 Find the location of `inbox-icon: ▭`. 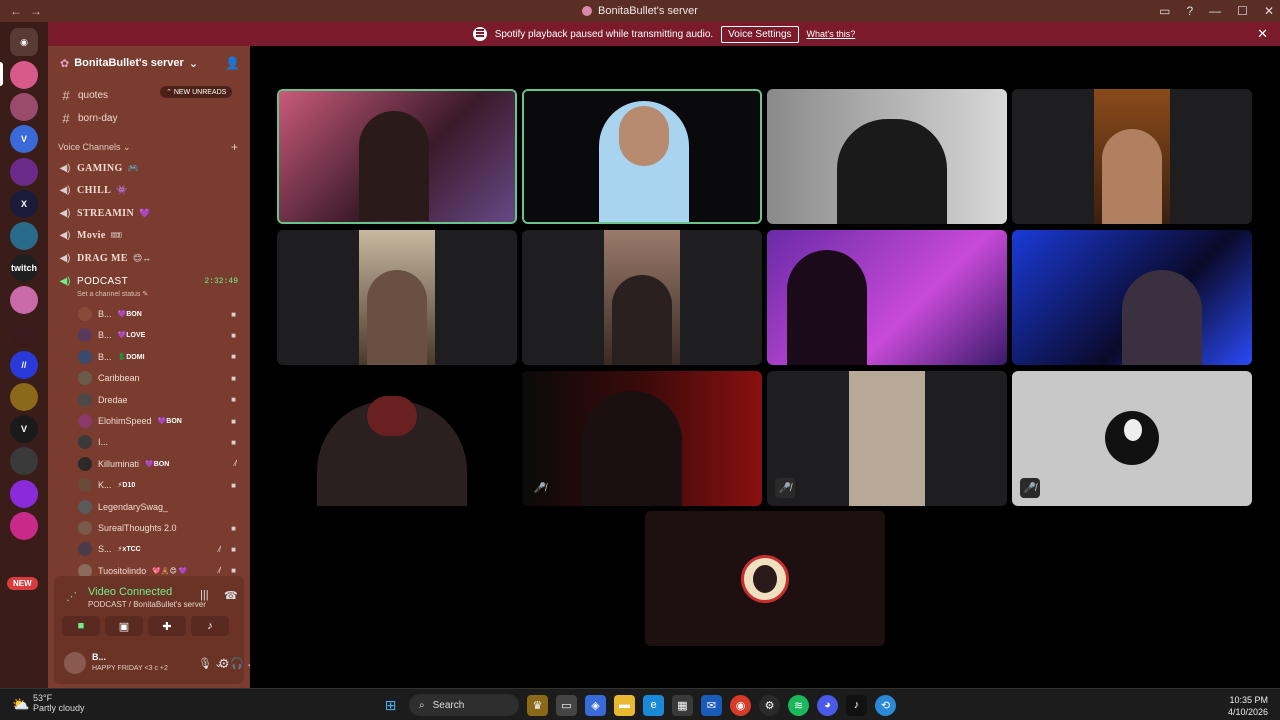

inbox-icon: ▭ is located at coordinates (1164, 11).